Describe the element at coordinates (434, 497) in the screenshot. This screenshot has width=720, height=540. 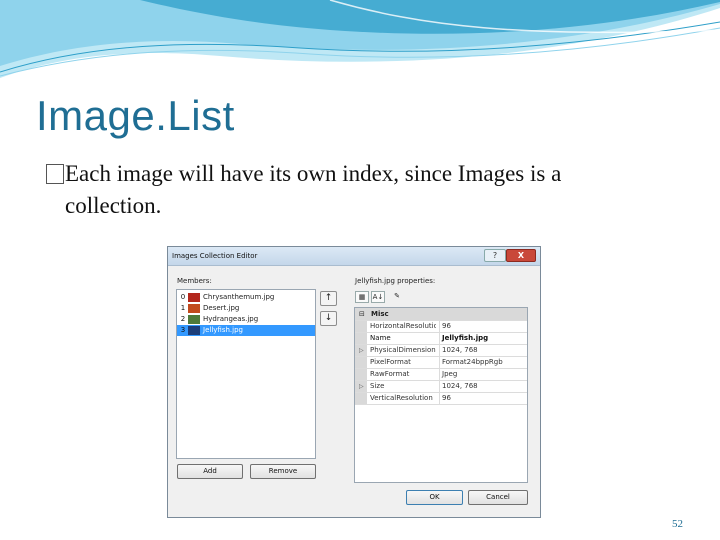
I see `ok-button: OK` at that location.